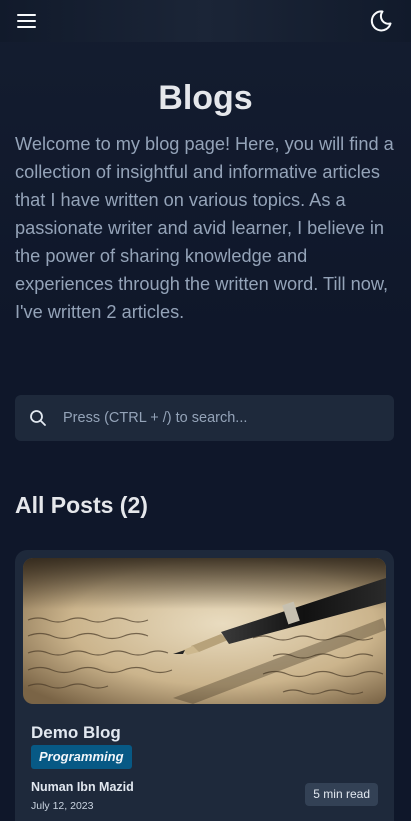  Describe the element at coordinates (81, 505) in the screenshot. I see `all-posts-heading: All Posts (2)` at that location.